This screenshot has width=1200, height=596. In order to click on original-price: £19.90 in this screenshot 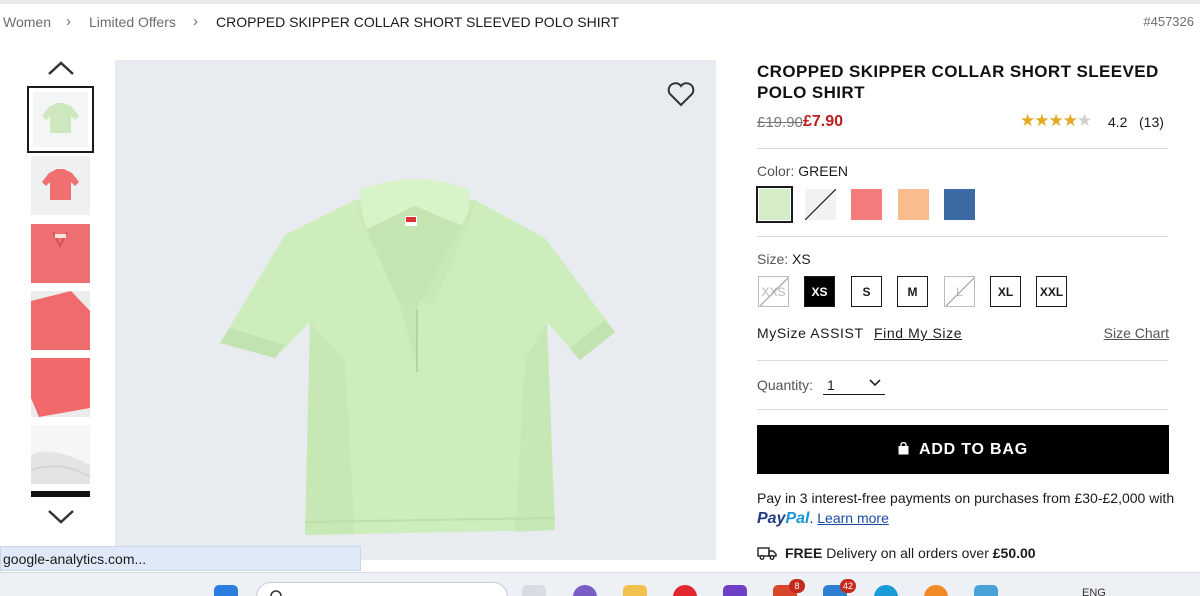, I will do `click(780, 122)`.